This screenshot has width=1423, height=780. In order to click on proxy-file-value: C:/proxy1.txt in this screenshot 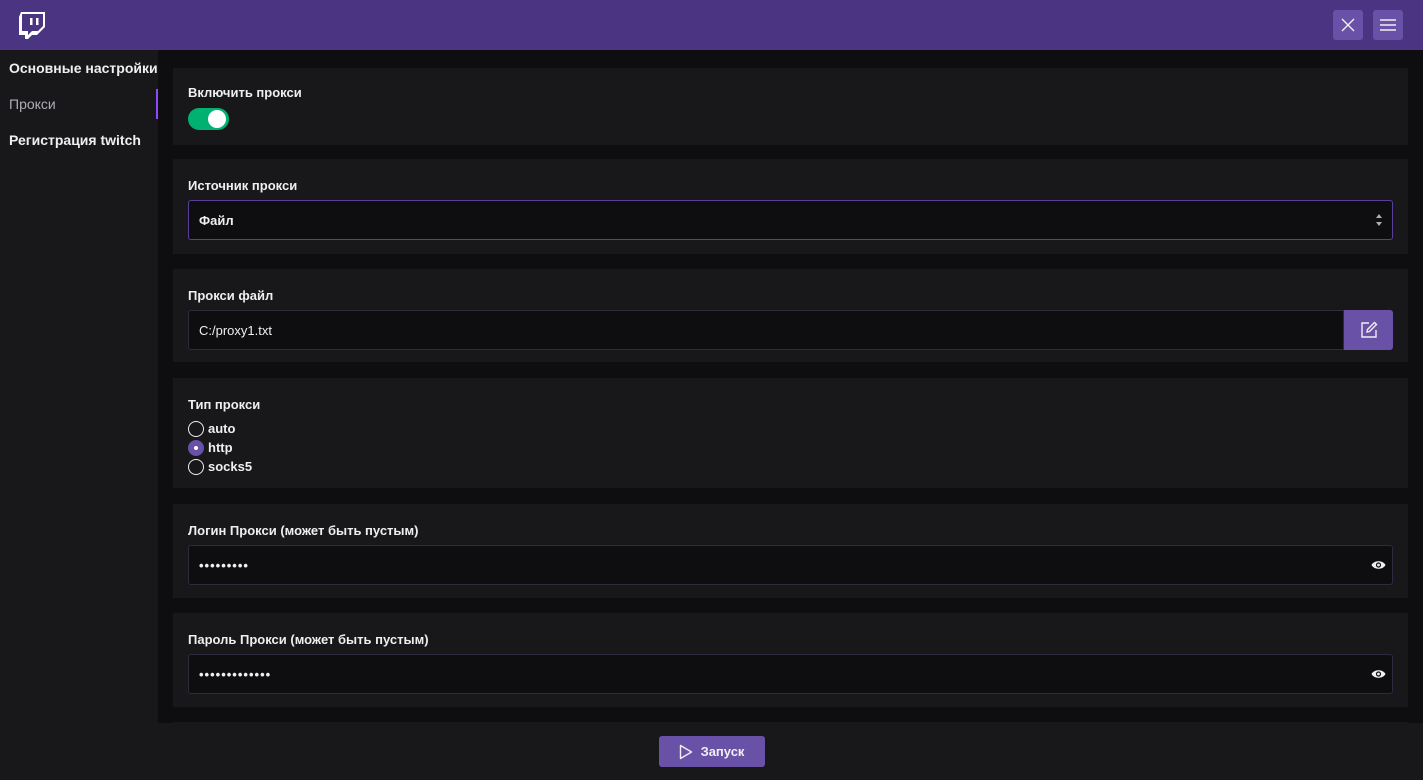, I will do `click(235, 330)`.